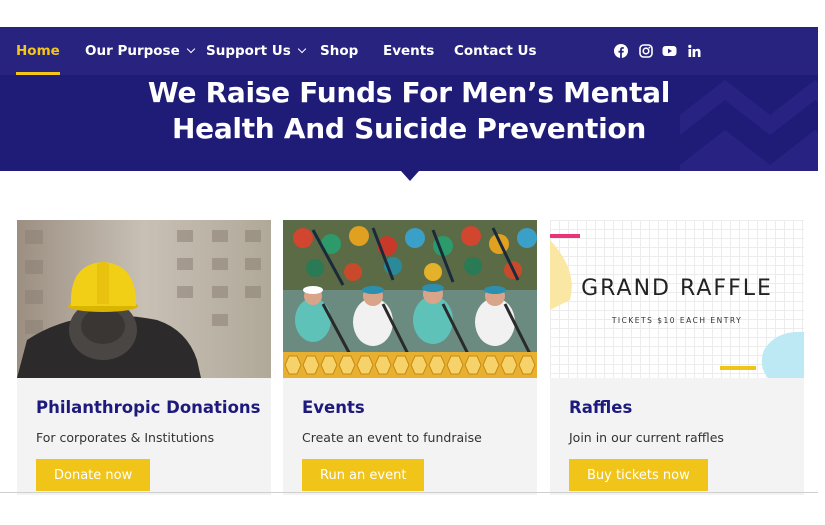 This screenshot has width=825, height=525. What do you see at coordinates (410, 299) in the screenshot?
I see `dragon-boat-race-image` at bounding box center [410, 299].